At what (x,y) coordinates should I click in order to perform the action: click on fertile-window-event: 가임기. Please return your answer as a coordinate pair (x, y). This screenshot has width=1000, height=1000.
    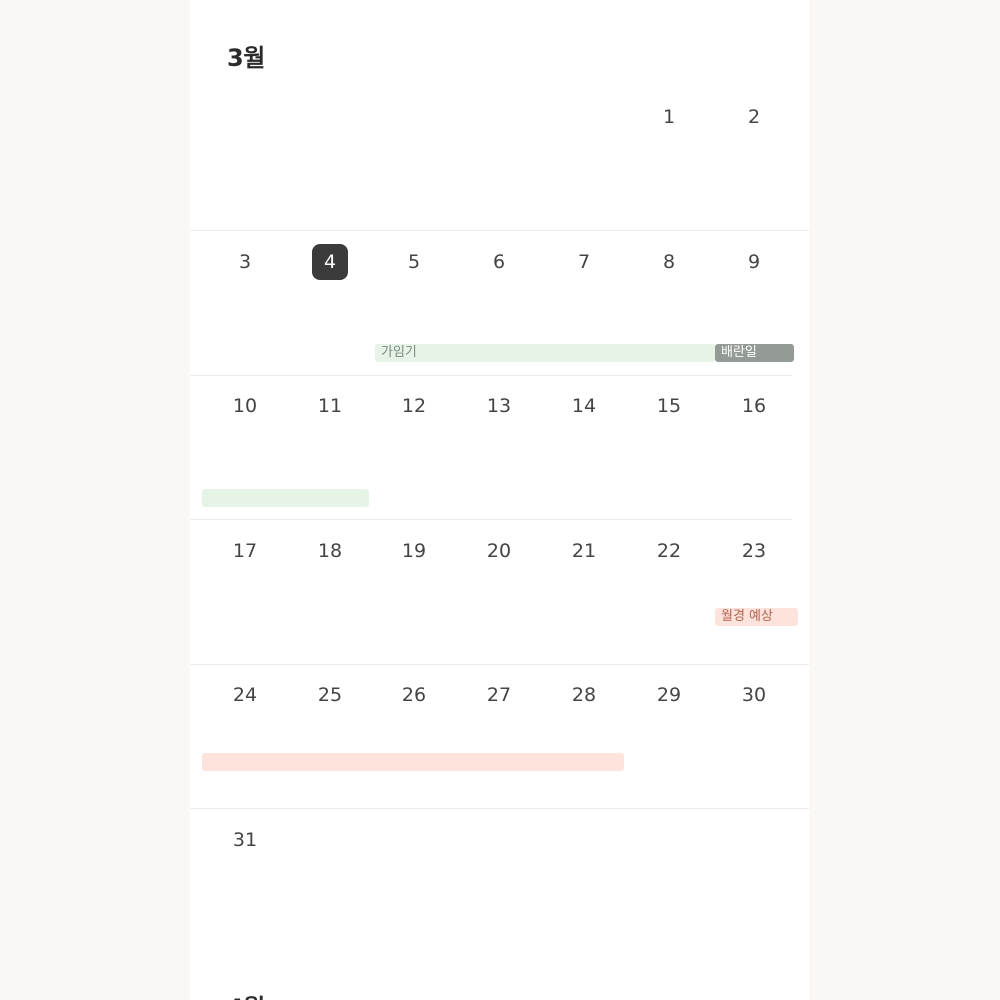
    Looking at the image, I should click on (545, 353).